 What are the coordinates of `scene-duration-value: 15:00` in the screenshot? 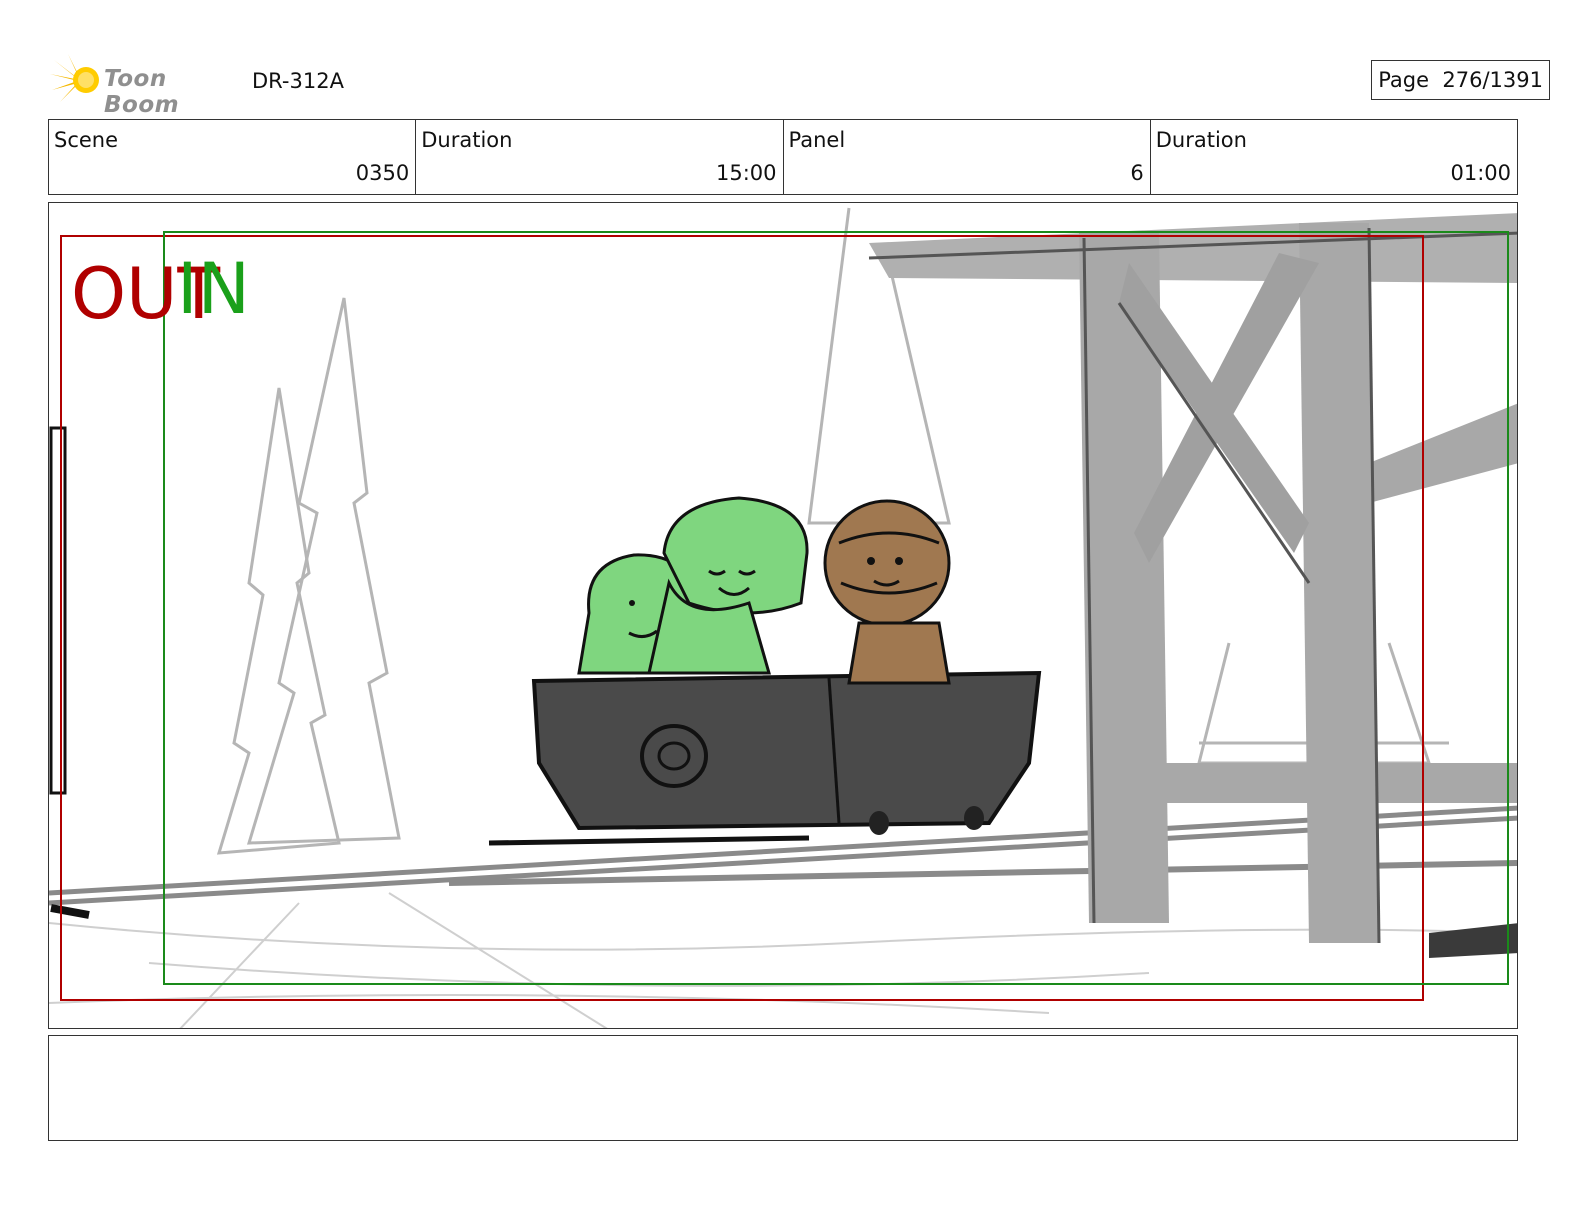 It's located at (746, 173).